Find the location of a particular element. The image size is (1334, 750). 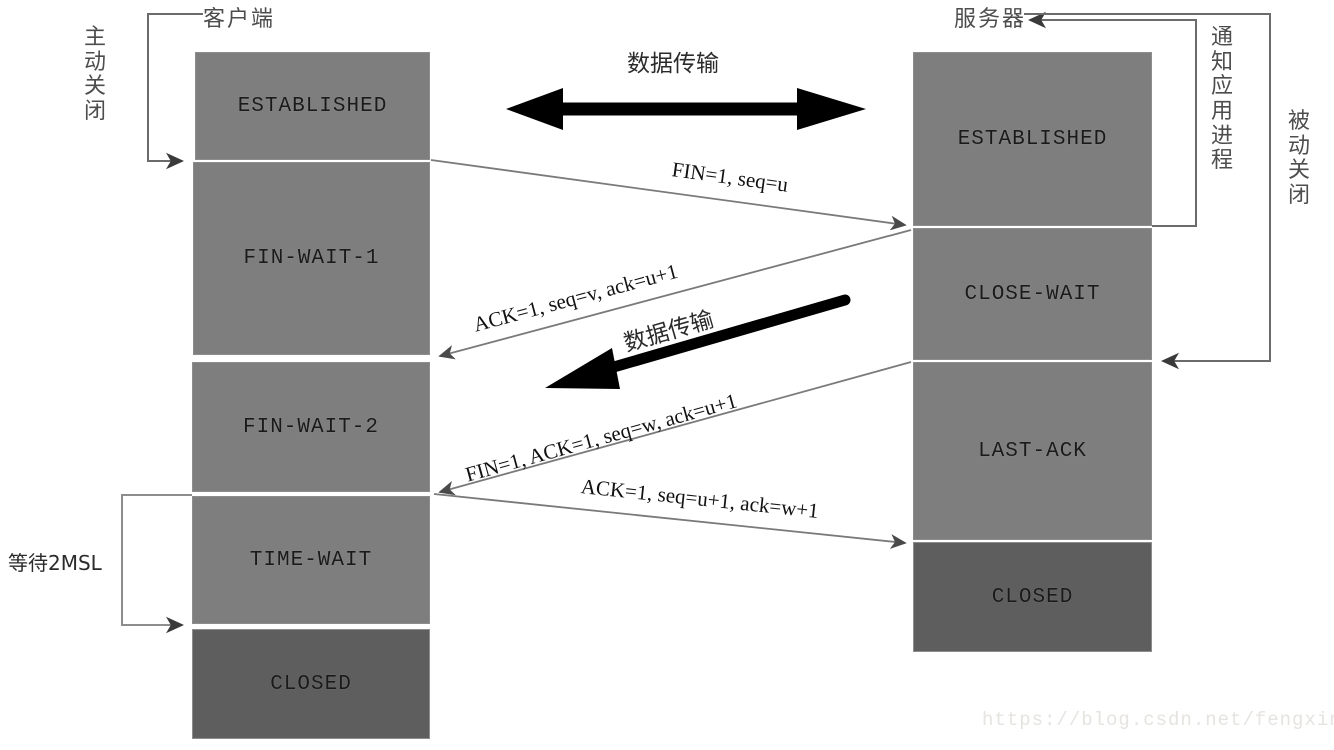

data-transfer-middle-label: 数据传输 is located at coordinates (669, 332).